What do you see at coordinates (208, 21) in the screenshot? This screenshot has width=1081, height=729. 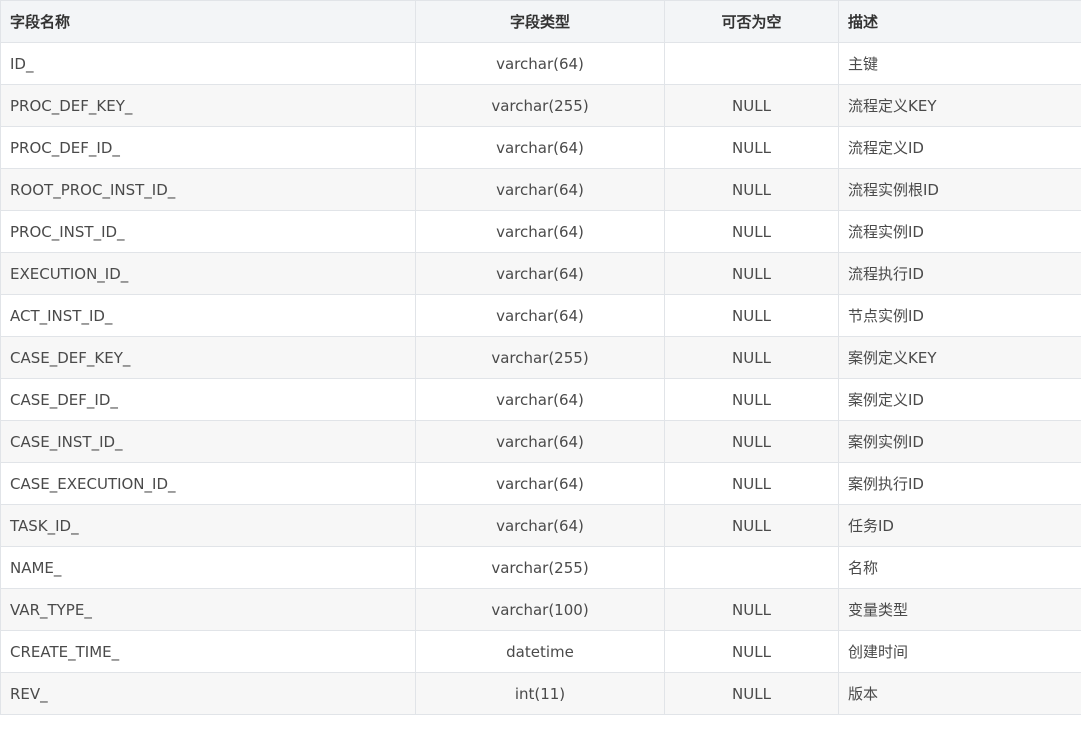 I see `header-field-name: 字段名称` at bounding box center [208, 21].